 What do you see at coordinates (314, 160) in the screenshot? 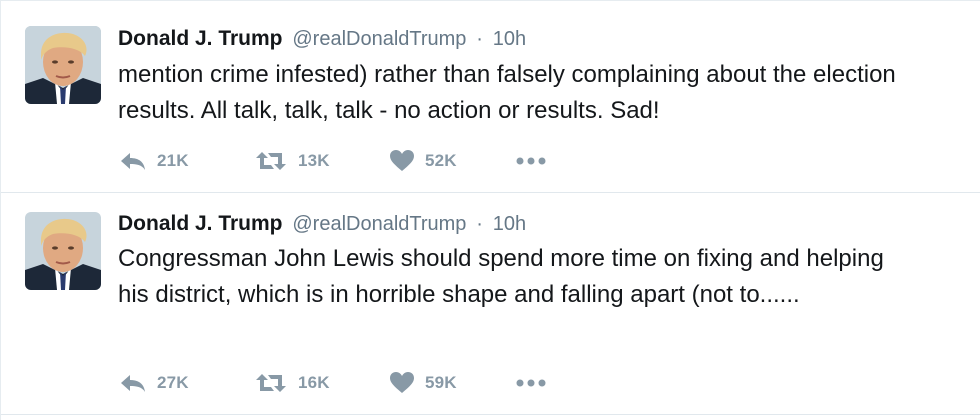
I see `retweet-count: 13K` at bounding box center [314, 160].